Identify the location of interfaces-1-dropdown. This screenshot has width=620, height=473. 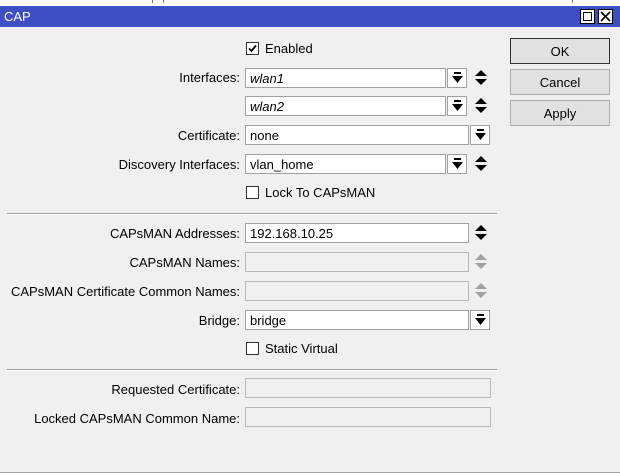
(457, 78).